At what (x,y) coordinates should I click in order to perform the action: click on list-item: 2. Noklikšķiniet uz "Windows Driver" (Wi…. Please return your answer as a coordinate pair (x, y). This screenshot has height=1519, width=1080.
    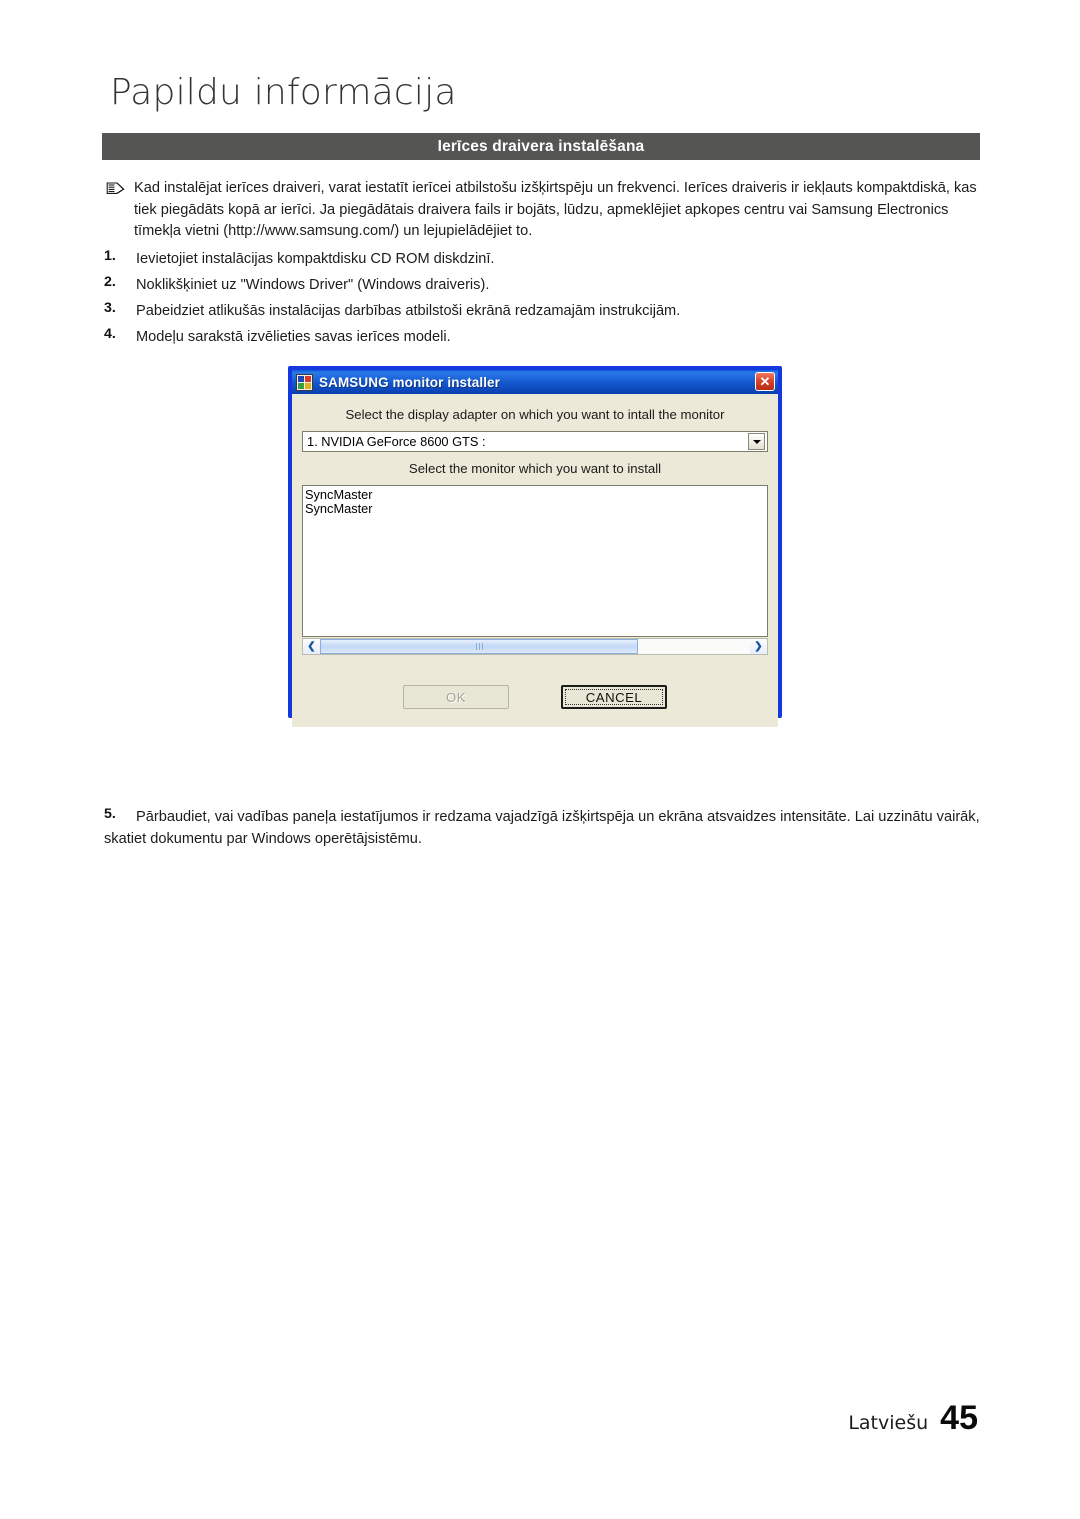
    Looking at the image, I should click on (547, 286).